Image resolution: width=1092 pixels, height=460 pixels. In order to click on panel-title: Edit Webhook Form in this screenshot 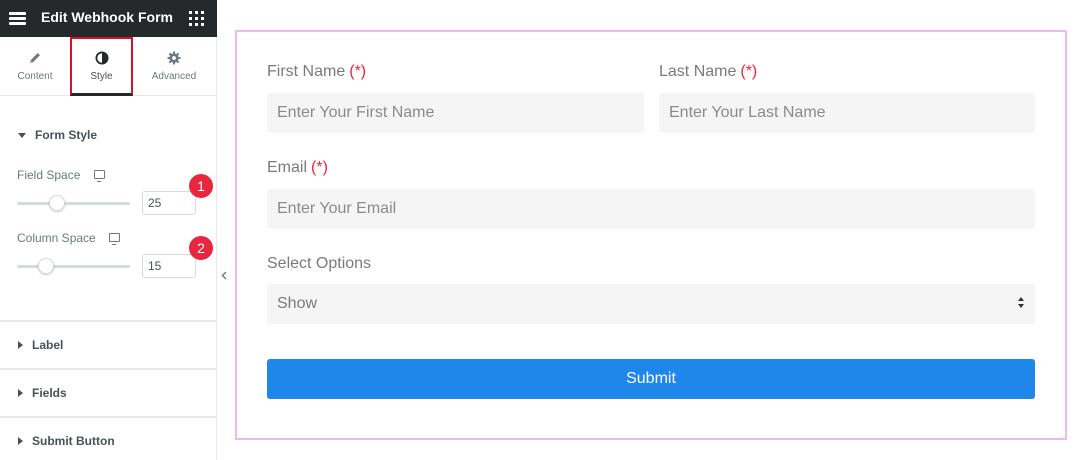, I will do `click(107, 17)`.